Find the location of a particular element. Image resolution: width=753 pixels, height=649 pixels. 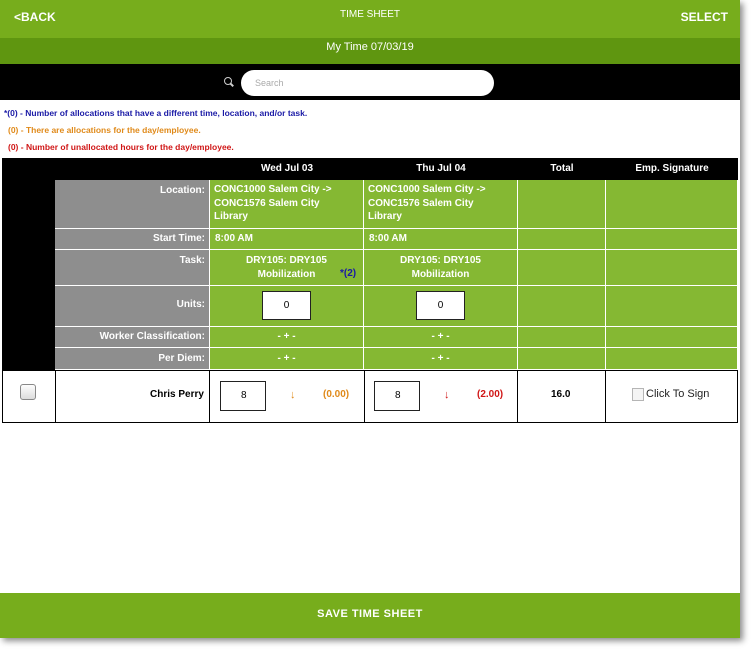

units-signature is located at coordinates (672, 306).